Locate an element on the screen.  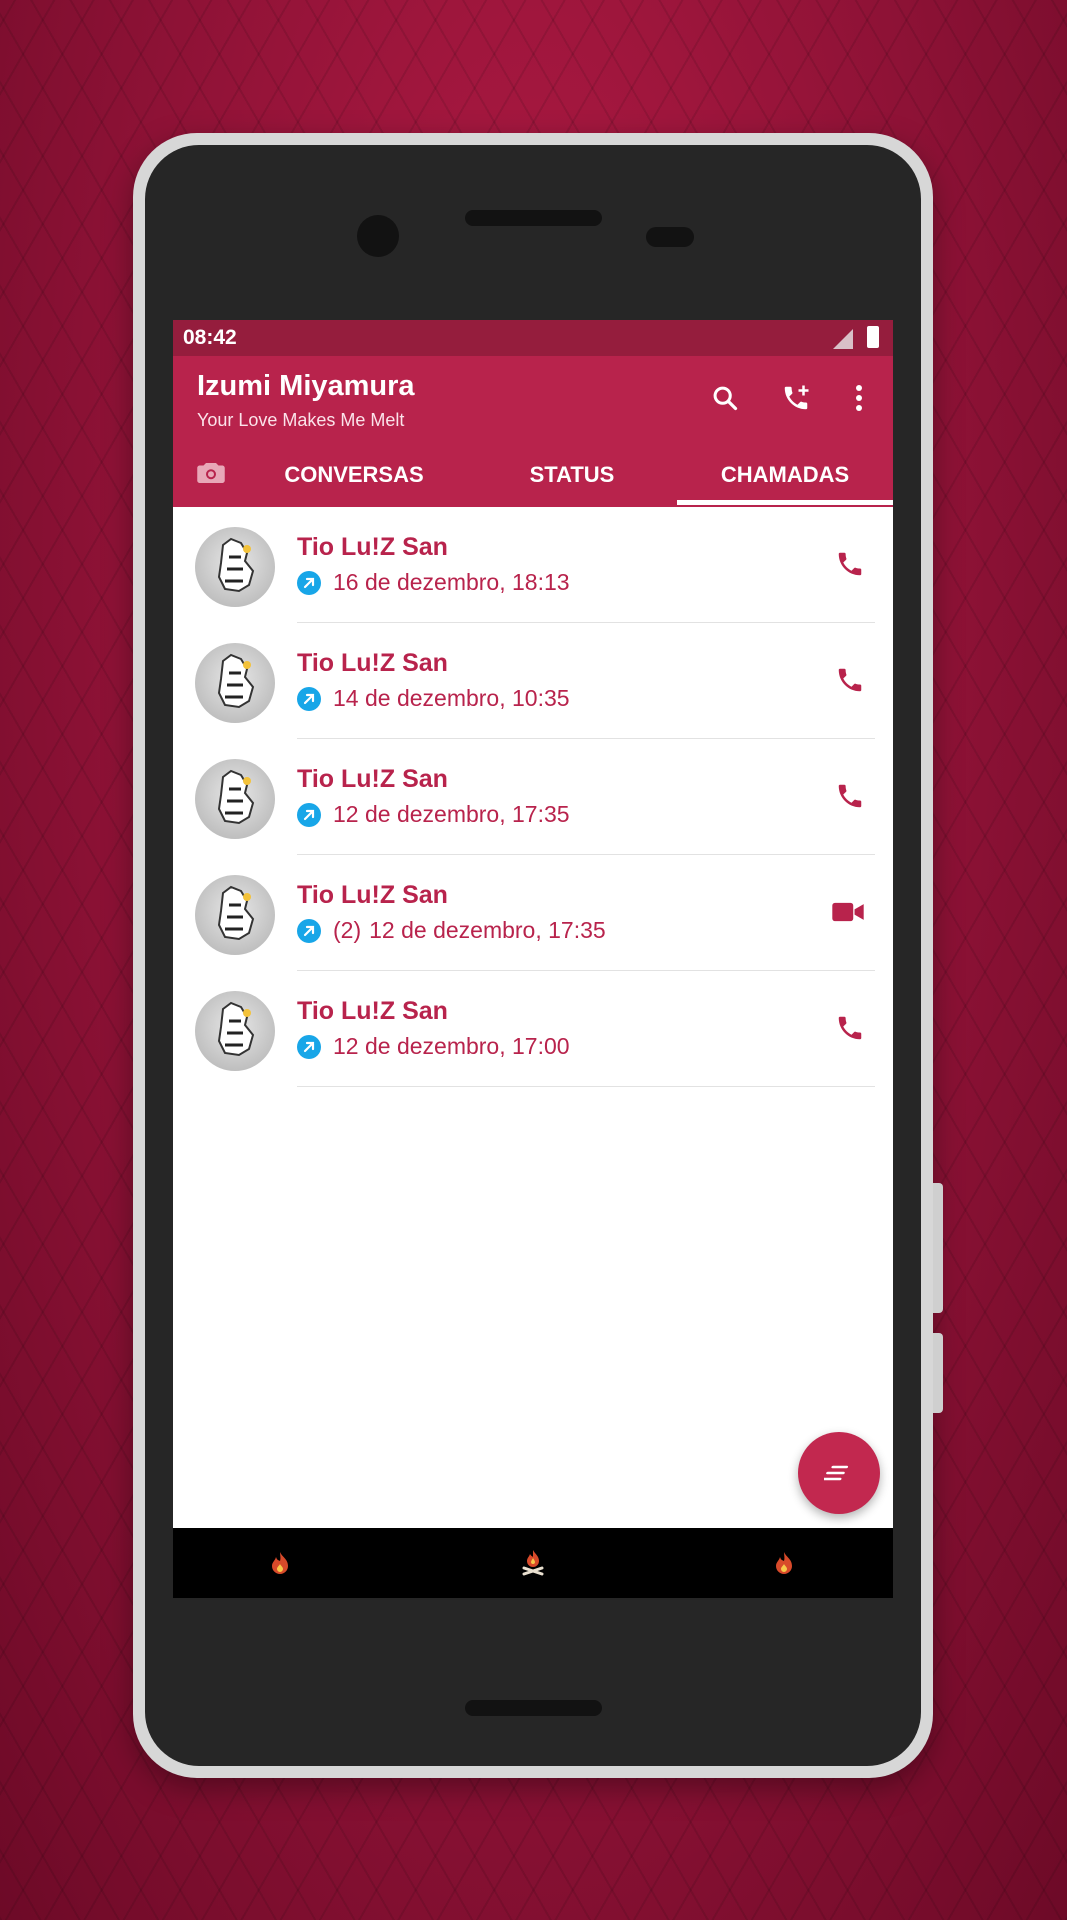
call-datetime: 12 de dezembro, 17:00 is located at coordinates (451, 1046).